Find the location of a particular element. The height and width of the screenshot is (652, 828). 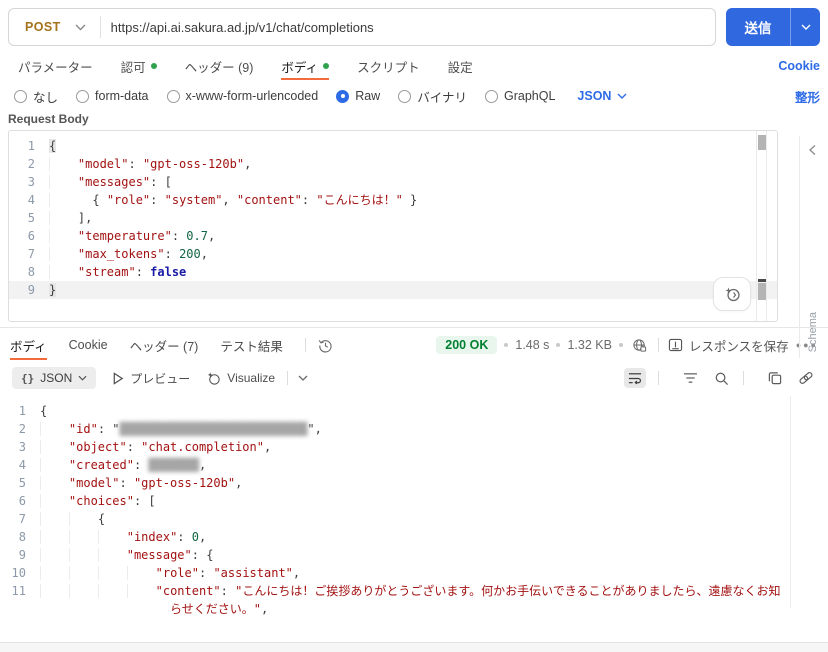

tab-test-results: テスト結果 is located at coordinates (251, 345).